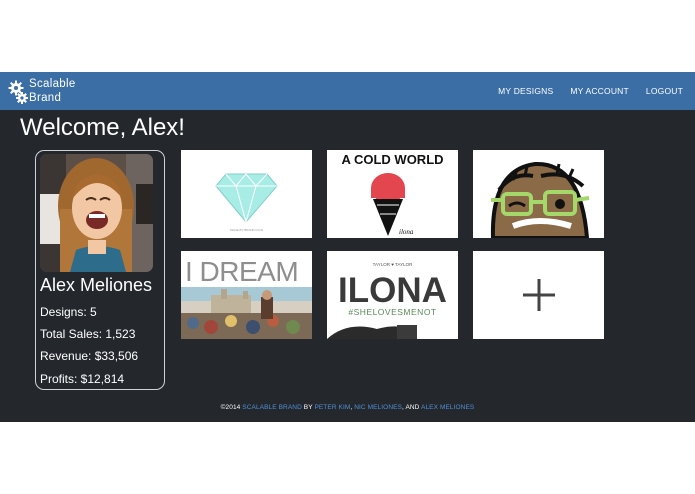 Image resolution: width=695 pixels, height=494 pixels. What do you see at coordinates (230, 407) in the screenshot?
I see `footer-copyright: ©2014` at bounding box center [230, 407].